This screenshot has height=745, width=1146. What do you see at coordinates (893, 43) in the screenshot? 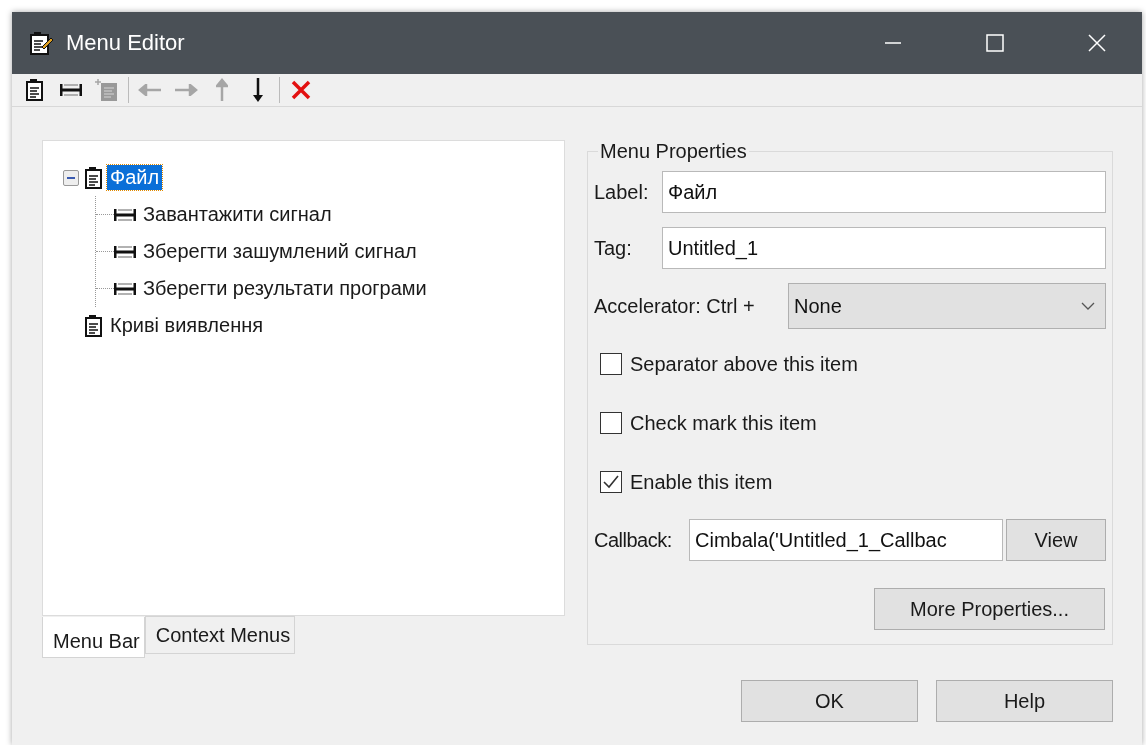
I see `minimize-icon` at bounding box center [893, 43].